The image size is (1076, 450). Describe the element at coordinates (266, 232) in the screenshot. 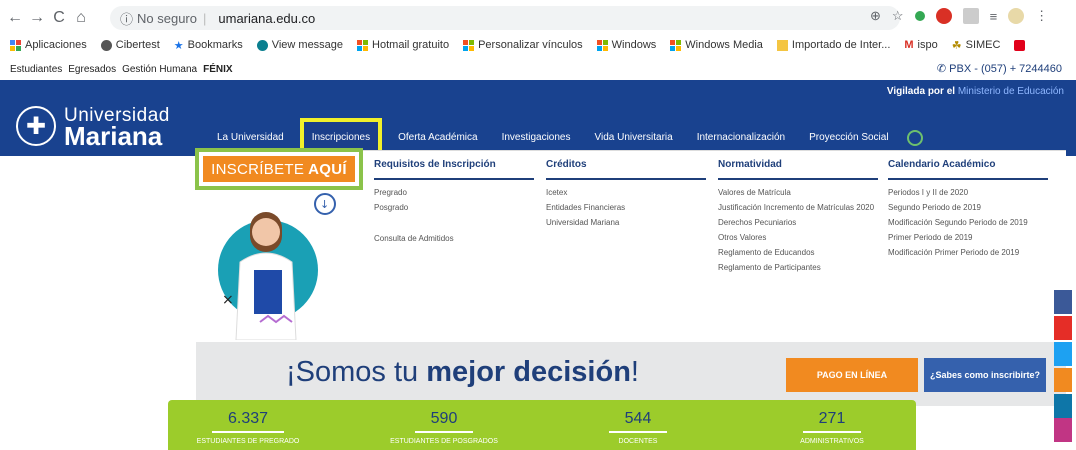

I see `student-face` at that location.